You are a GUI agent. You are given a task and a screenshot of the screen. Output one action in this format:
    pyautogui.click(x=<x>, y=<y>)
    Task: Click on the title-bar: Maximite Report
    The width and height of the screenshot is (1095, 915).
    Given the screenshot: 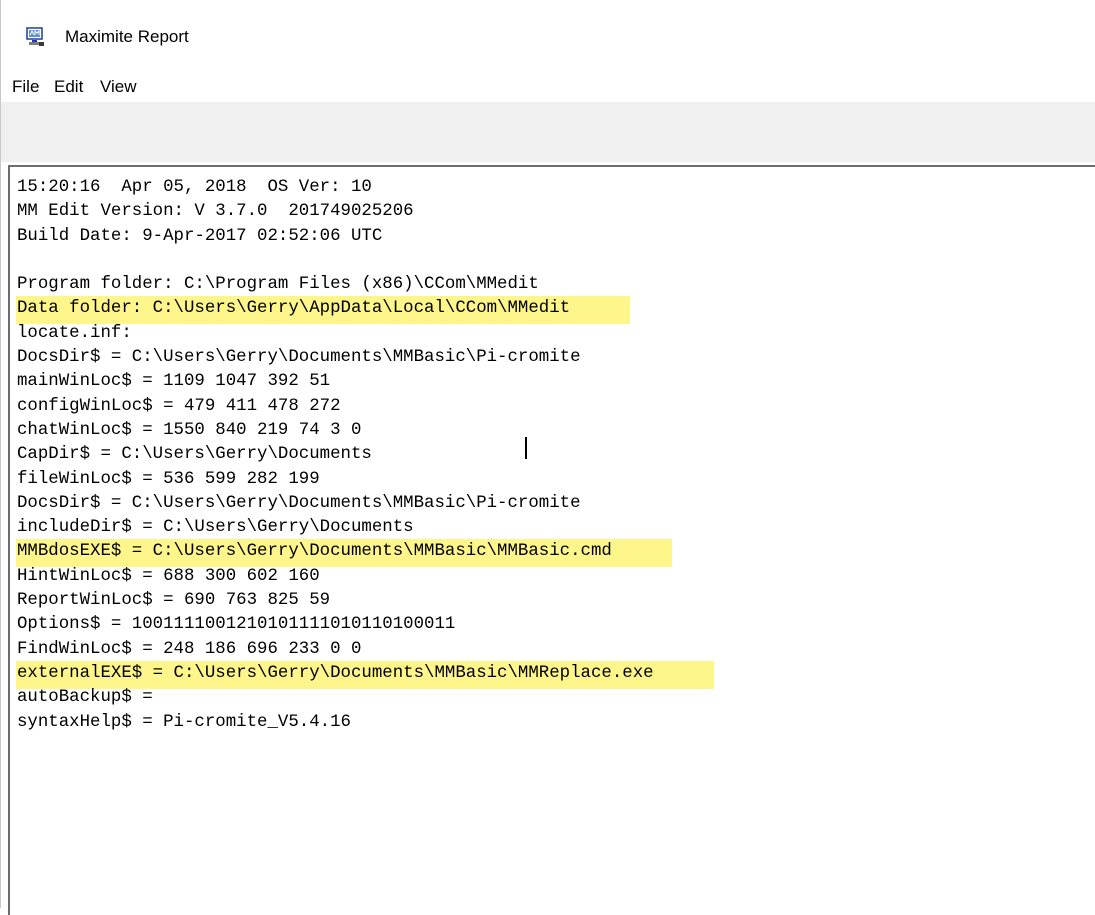 What is the action you would take?
    pyautogui.click(x=548, y=35)
    